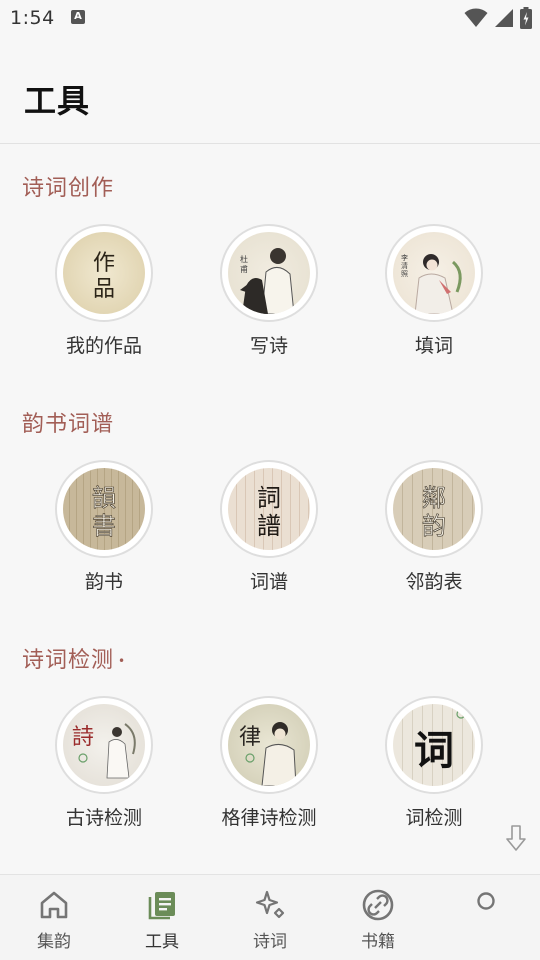 This screenshot has height=960, width=540. I want to click on tool-fill-ci-button: 李 清 照, so click(434, 273).